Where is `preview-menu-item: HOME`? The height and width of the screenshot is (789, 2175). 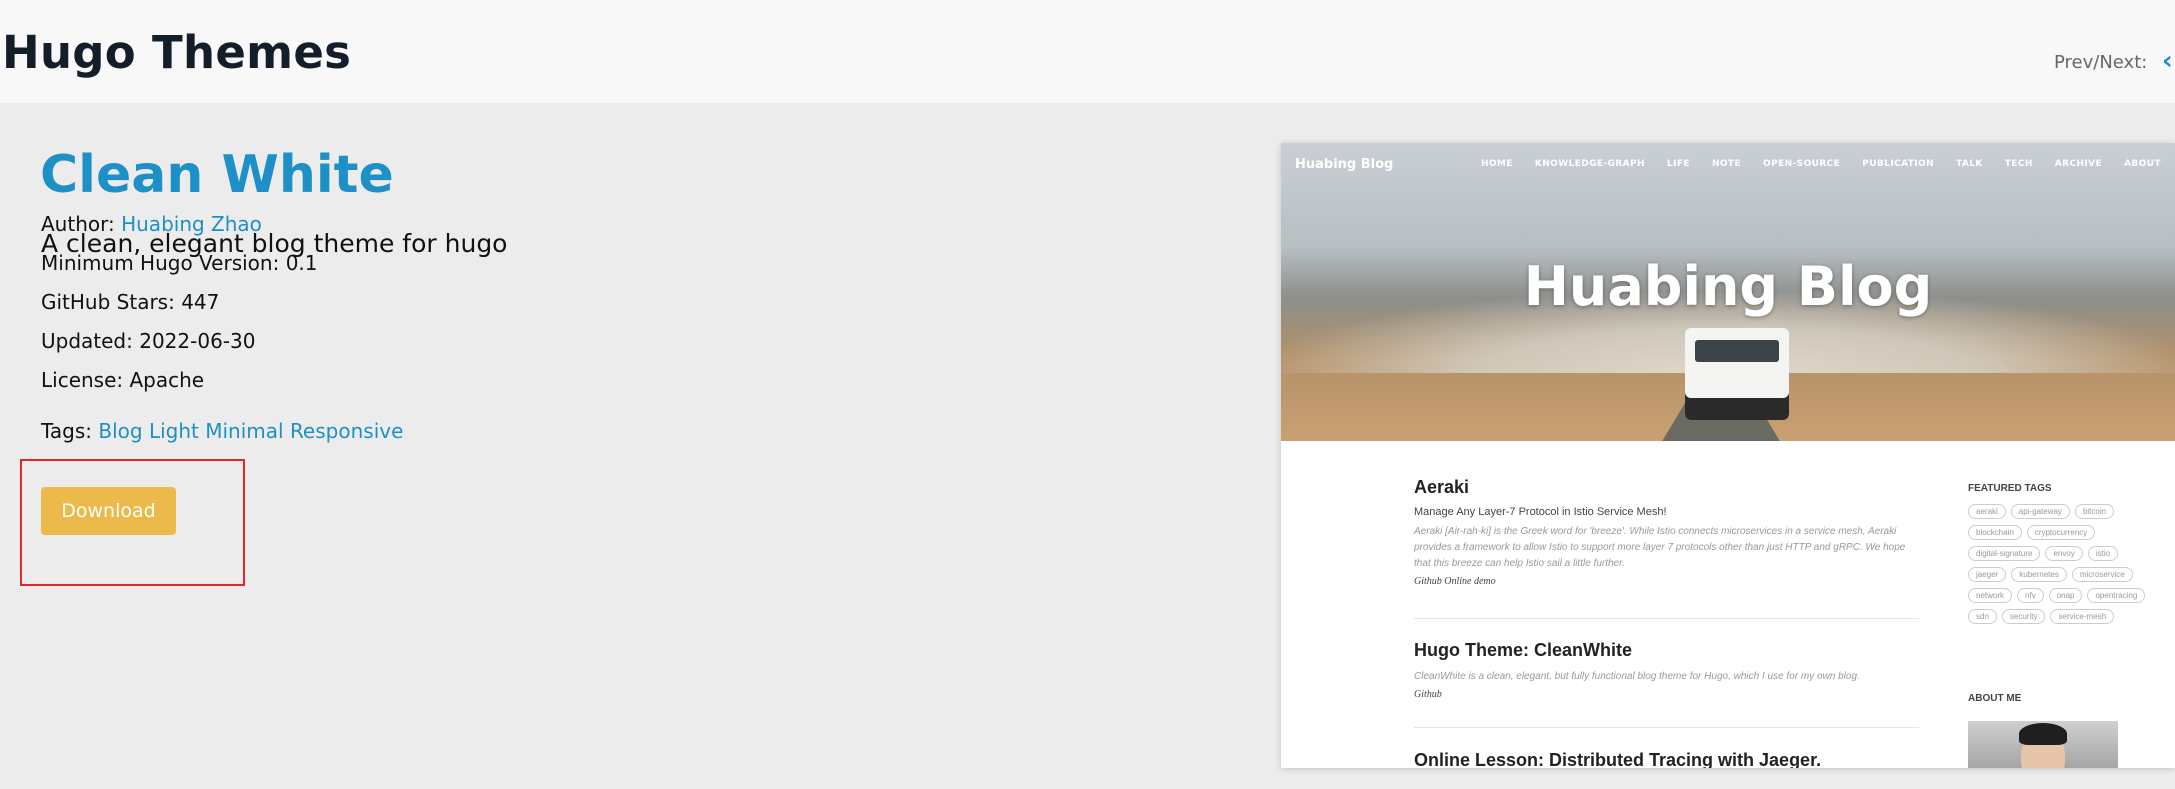 preview-menu-item: HOME is located at coordinates (1496, 164).